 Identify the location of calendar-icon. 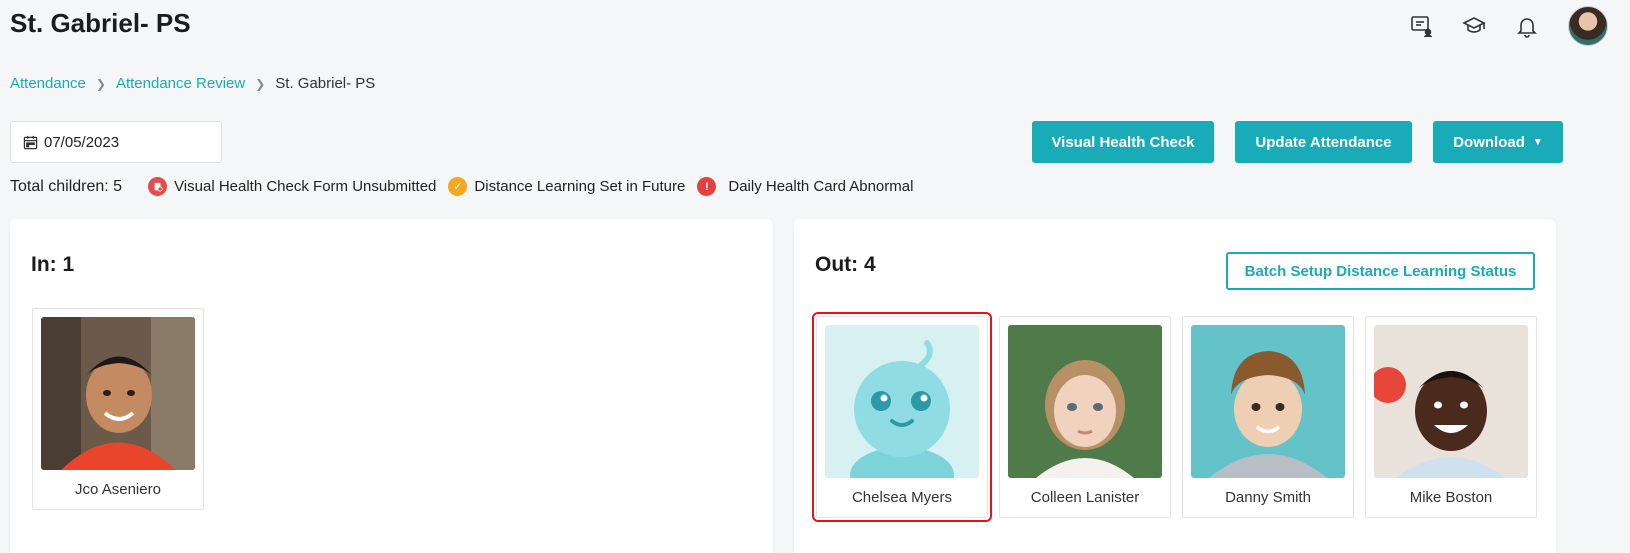
(30, 142).